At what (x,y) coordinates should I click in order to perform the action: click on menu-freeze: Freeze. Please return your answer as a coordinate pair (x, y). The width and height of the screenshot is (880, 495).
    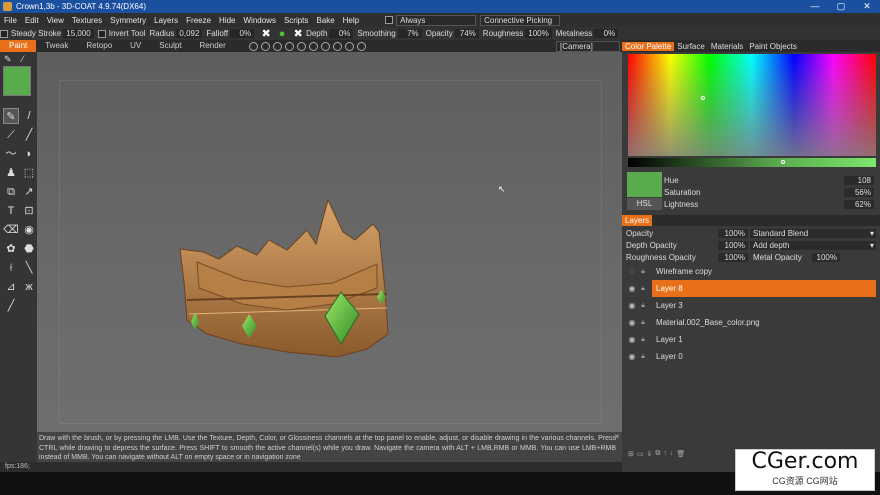
    Looking at the image, I should click on (198, 20).